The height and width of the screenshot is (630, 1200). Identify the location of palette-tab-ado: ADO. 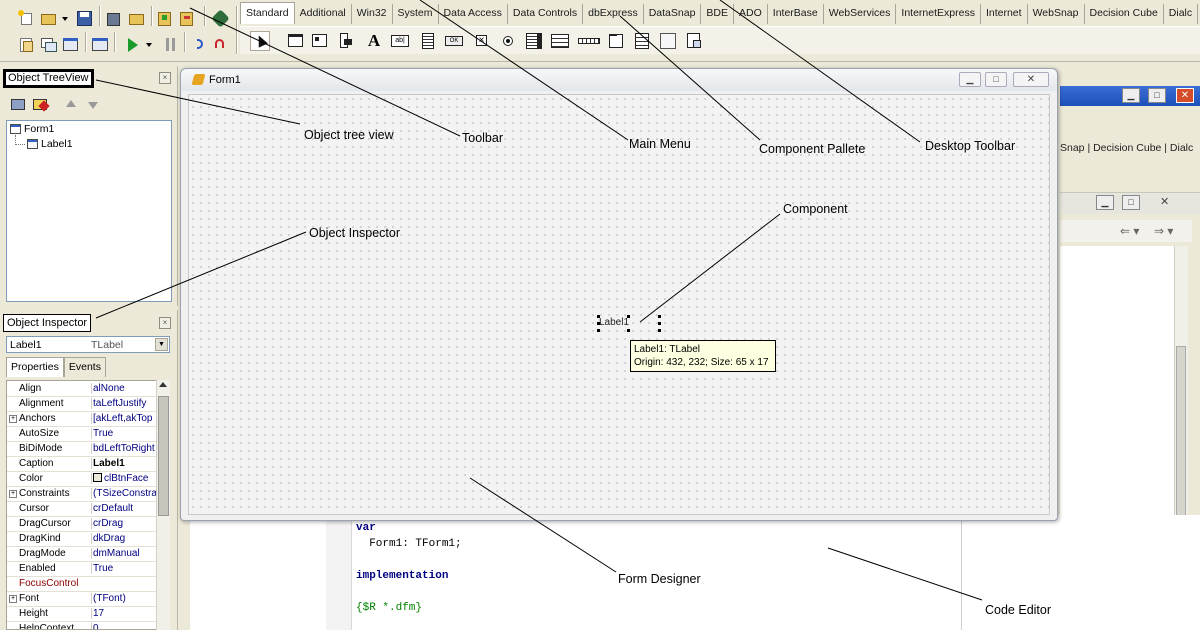
(751, 14).